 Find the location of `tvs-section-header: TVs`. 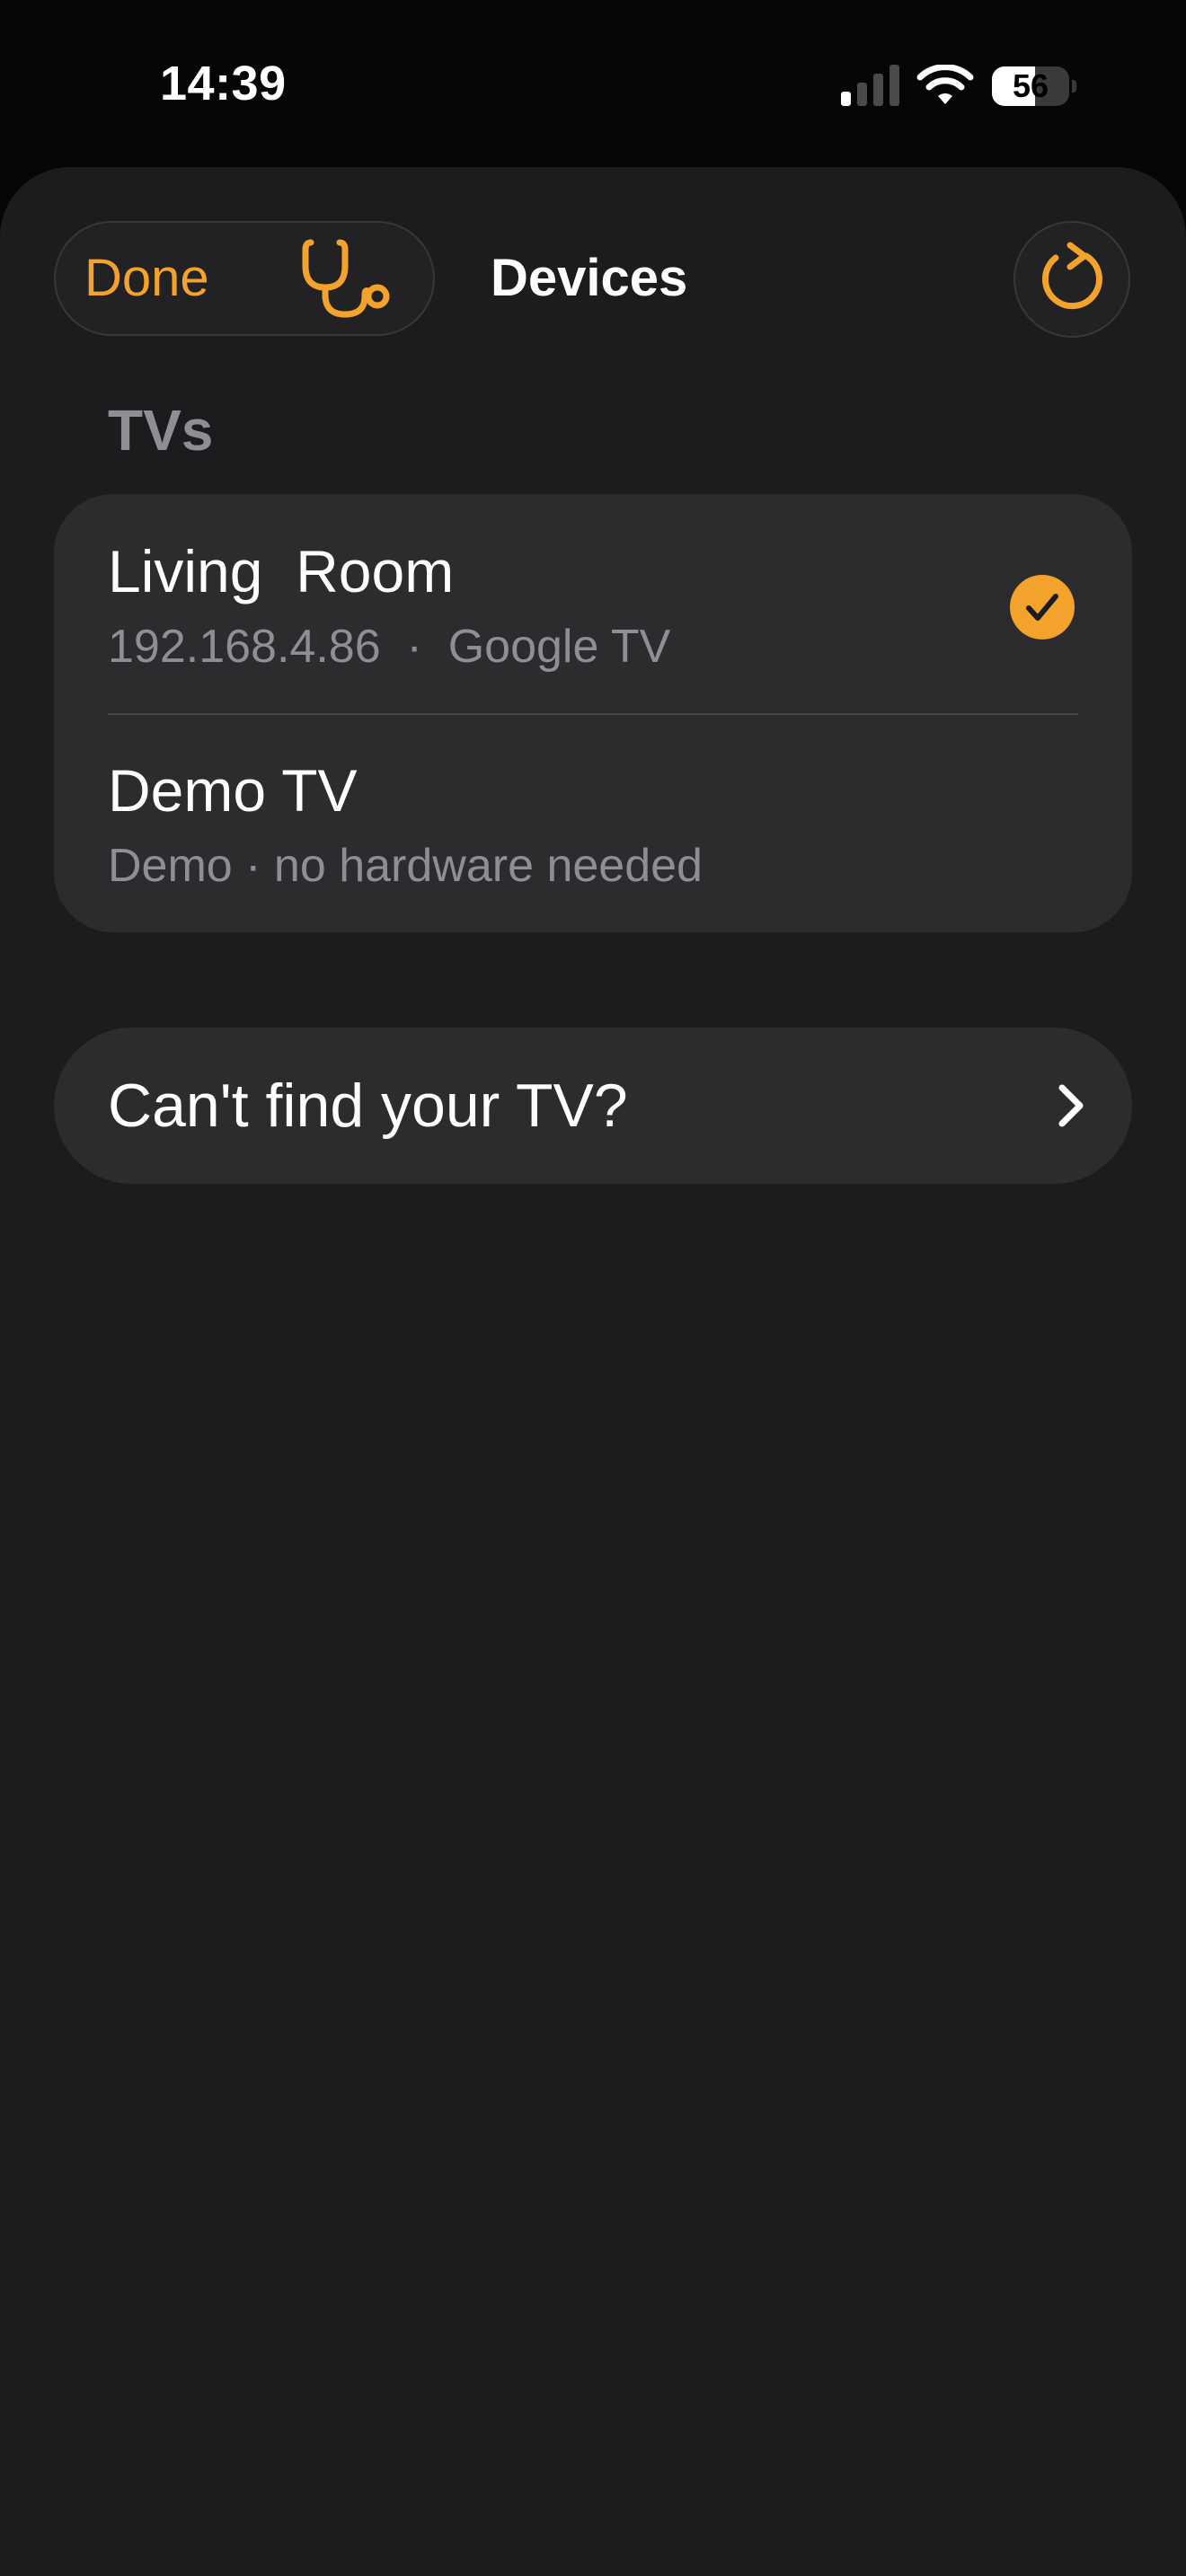

tvs-section-header: TVs is located at coordinates (161, 430).